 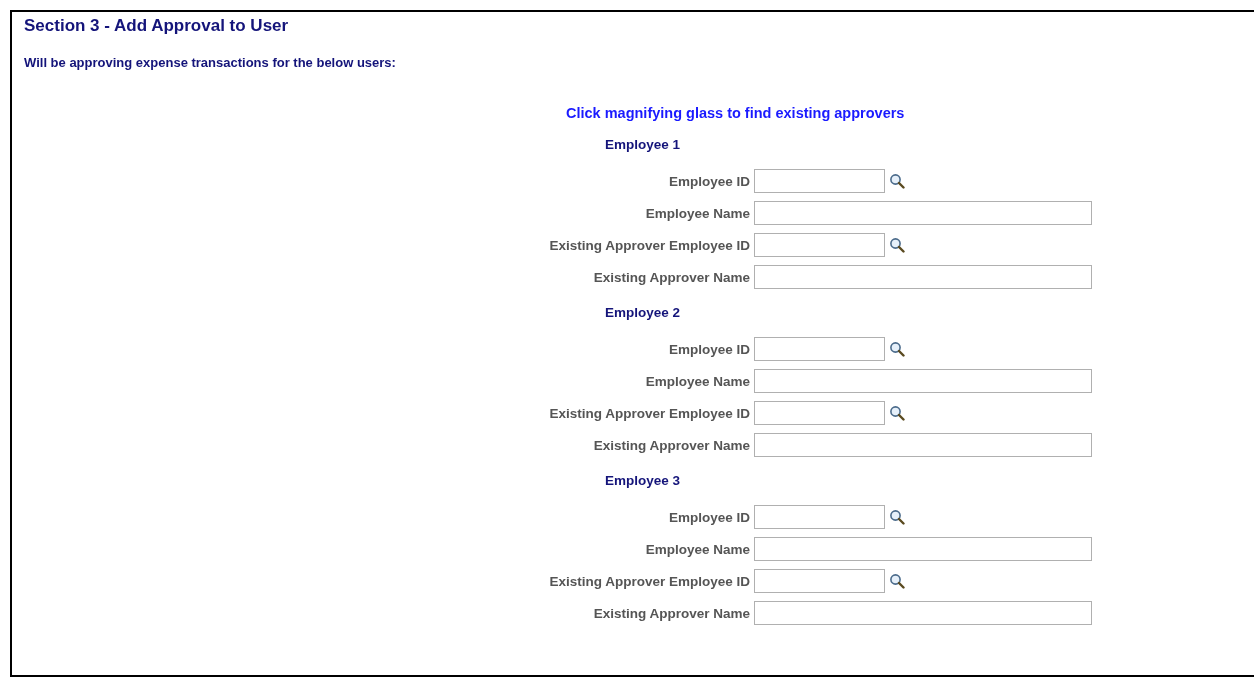 What do you see at coordinates (643, 480) in the screenshot?
I see `employee-heading: Employee 3` at bounding box center [643, 480].